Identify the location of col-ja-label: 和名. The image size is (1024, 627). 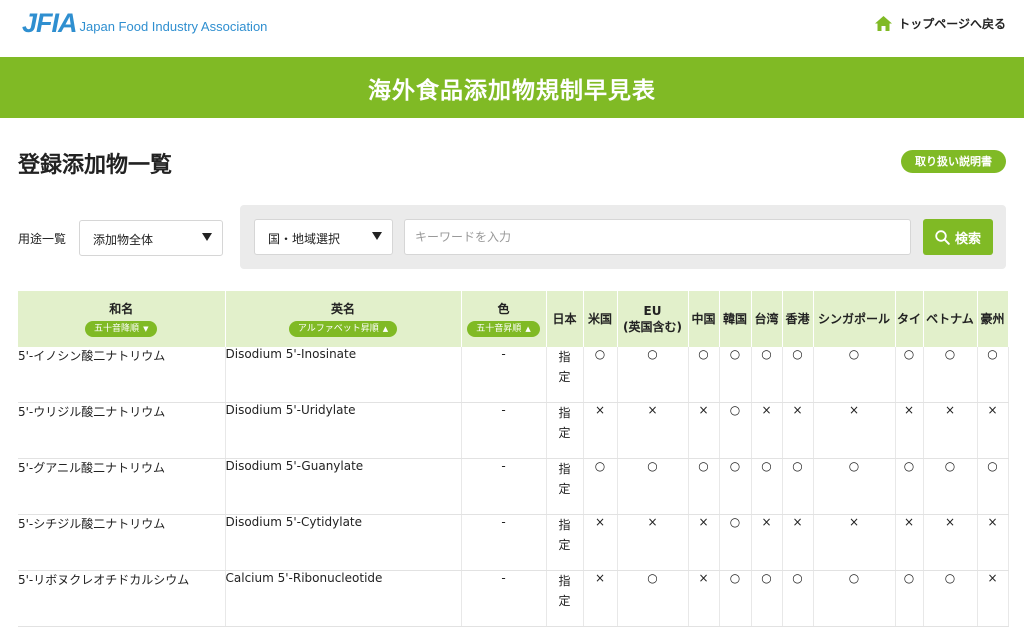
(121, 309).